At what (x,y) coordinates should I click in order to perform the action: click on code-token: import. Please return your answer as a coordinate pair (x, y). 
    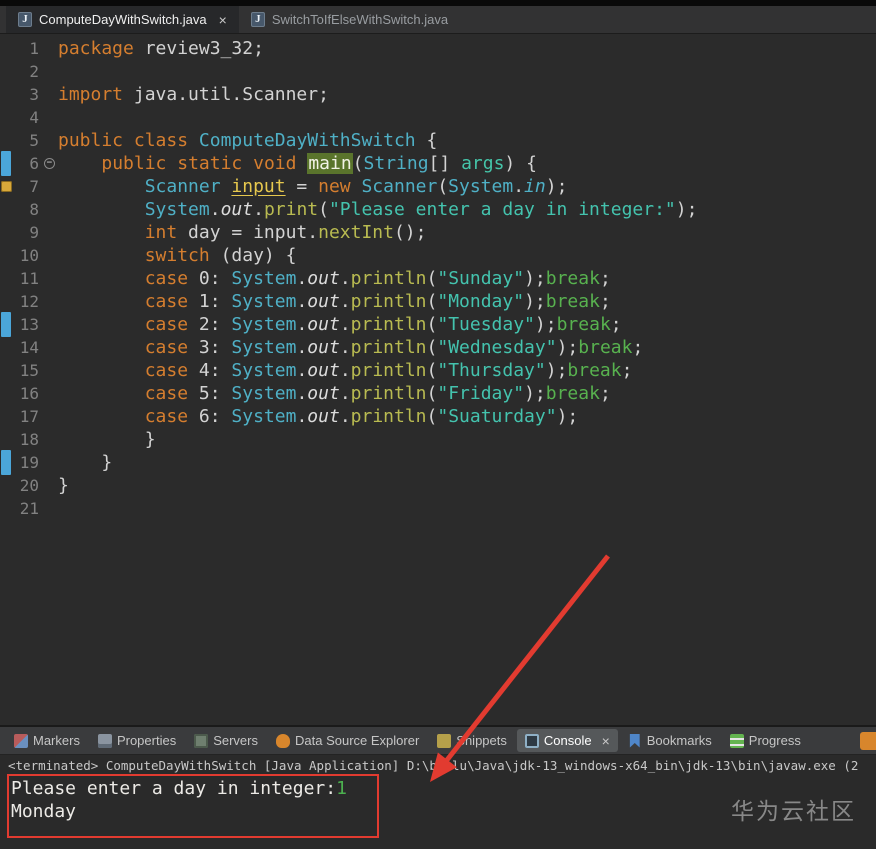
    Looking at the image, I should click on (91, 94).